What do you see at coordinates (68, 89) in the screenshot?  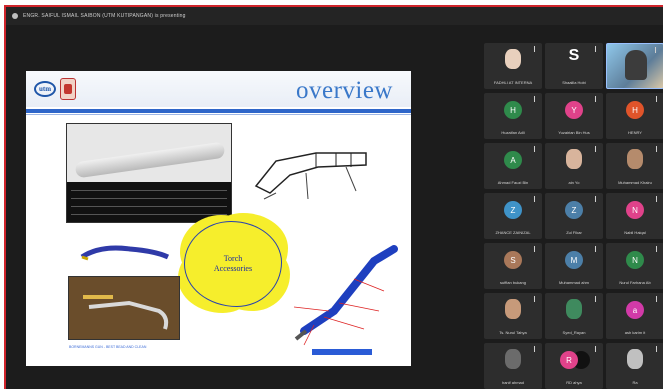 I see `emblem-logo` at bounding box center [68, 89].